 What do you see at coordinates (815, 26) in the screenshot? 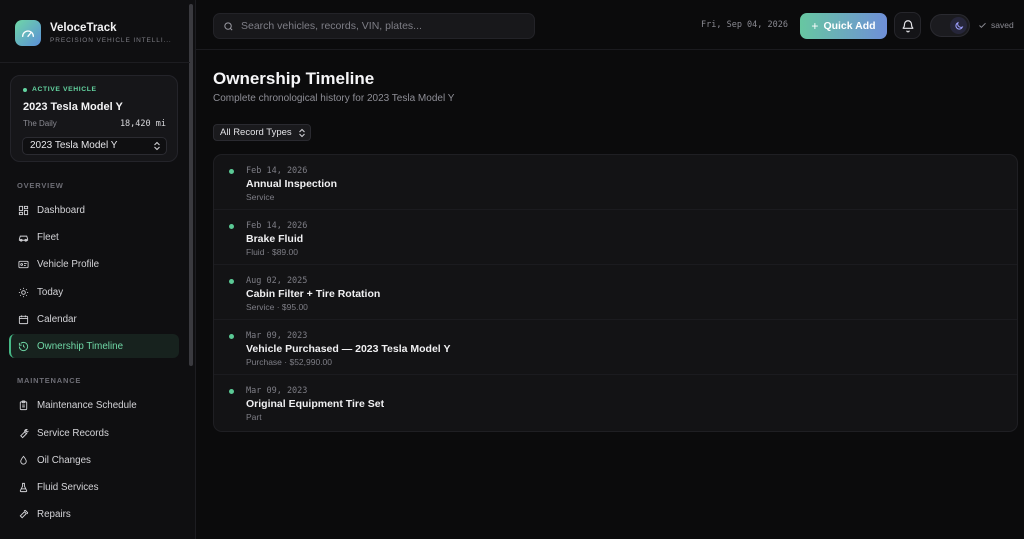
I see `plus-icon: +` at bounding box center [815, 26].